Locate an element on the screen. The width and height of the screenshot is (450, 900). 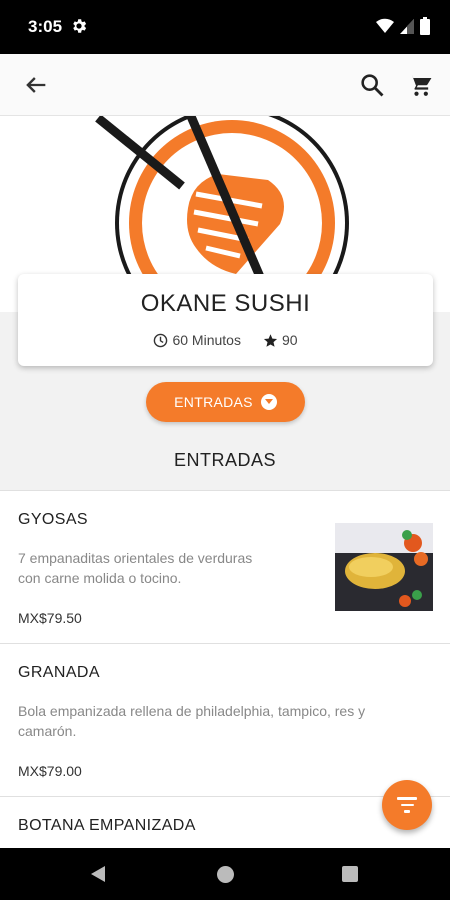
filter-icon is located at coordinates (407, 807).